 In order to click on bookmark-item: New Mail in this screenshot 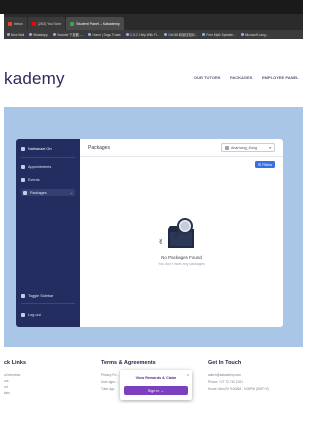, I will do `click(15, 35)`.